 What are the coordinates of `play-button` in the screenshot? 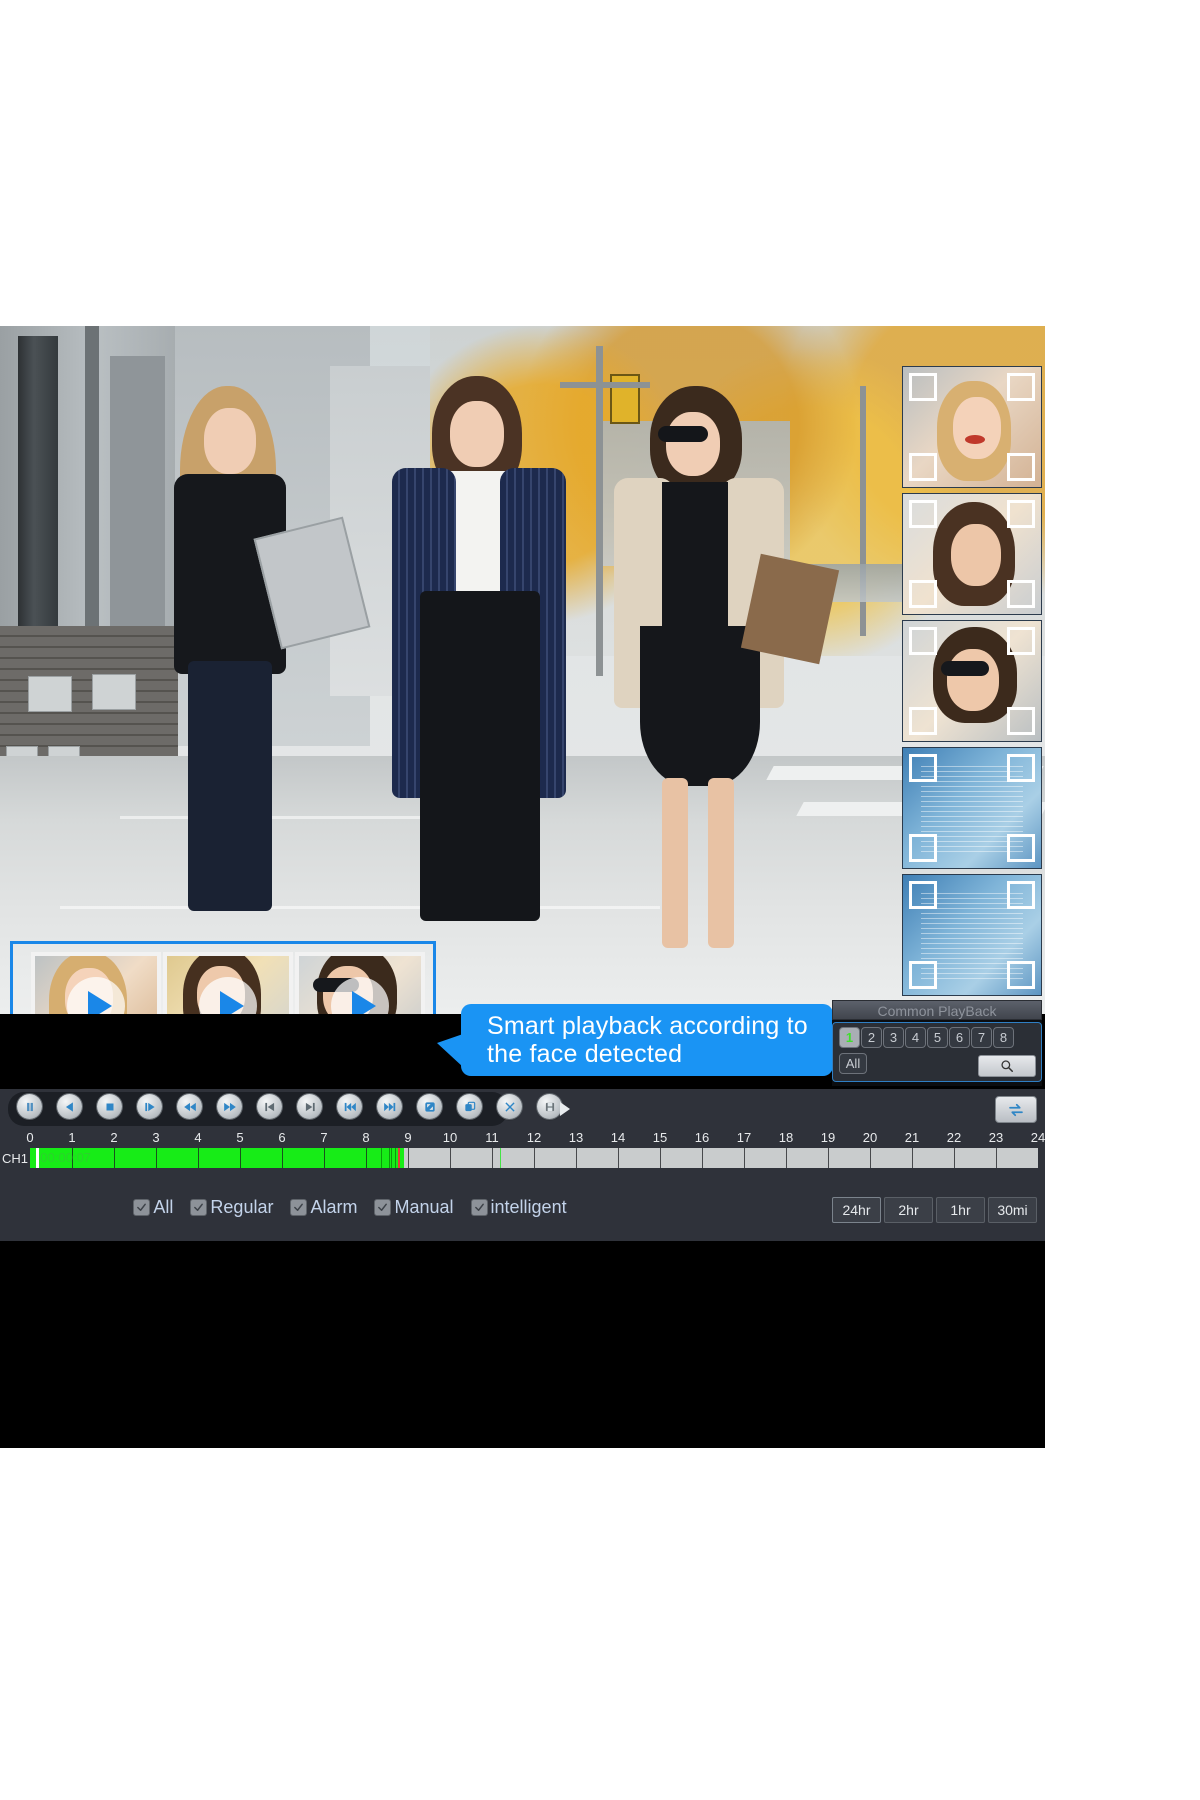 It's located at (149, 1106).